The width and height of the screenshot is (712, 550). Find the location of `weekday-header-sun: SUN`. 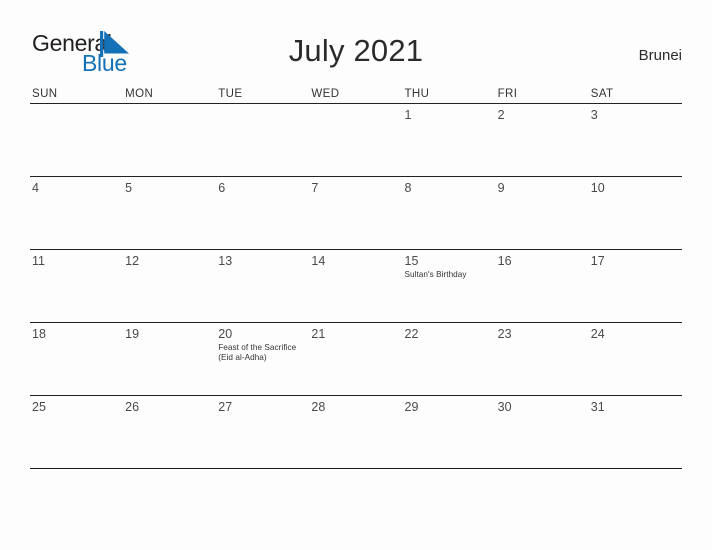

weekday-header-sun: SUN is located at coordinates (45, 94).